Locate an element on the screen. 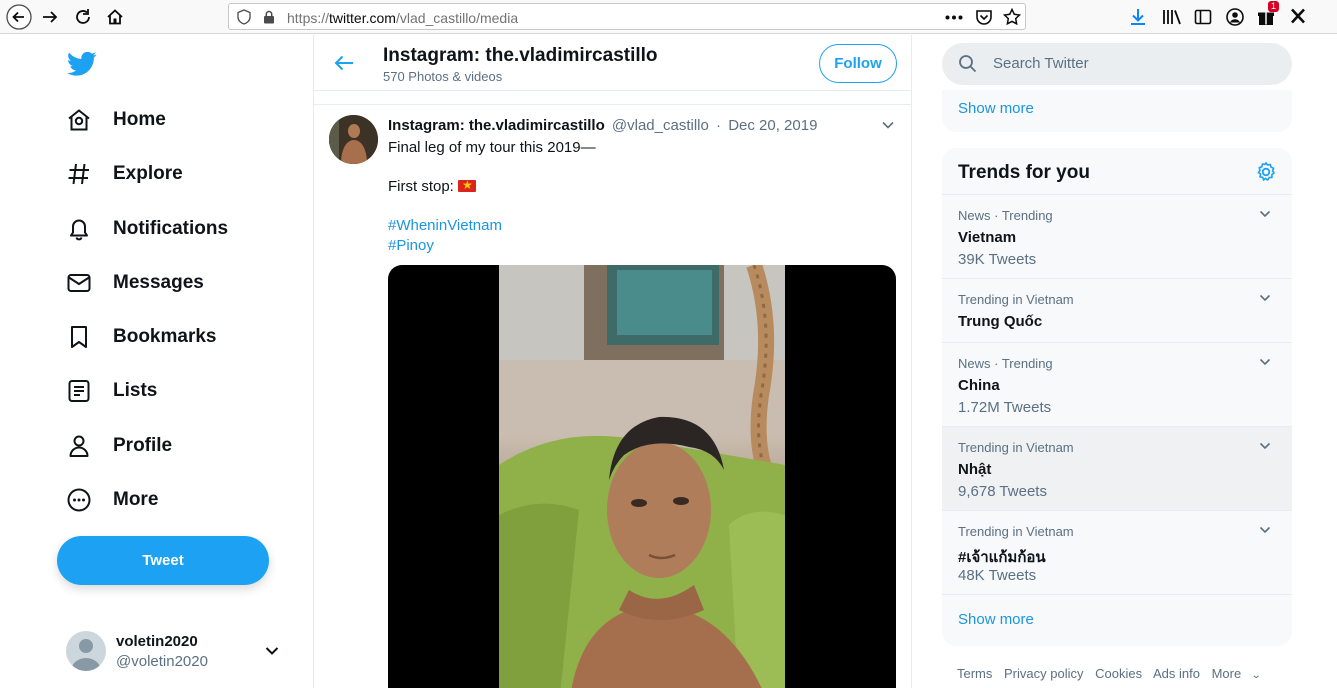 This screenshot has height=688, width=1337. forward-arrow-icon is located at coordinates (50, 17).